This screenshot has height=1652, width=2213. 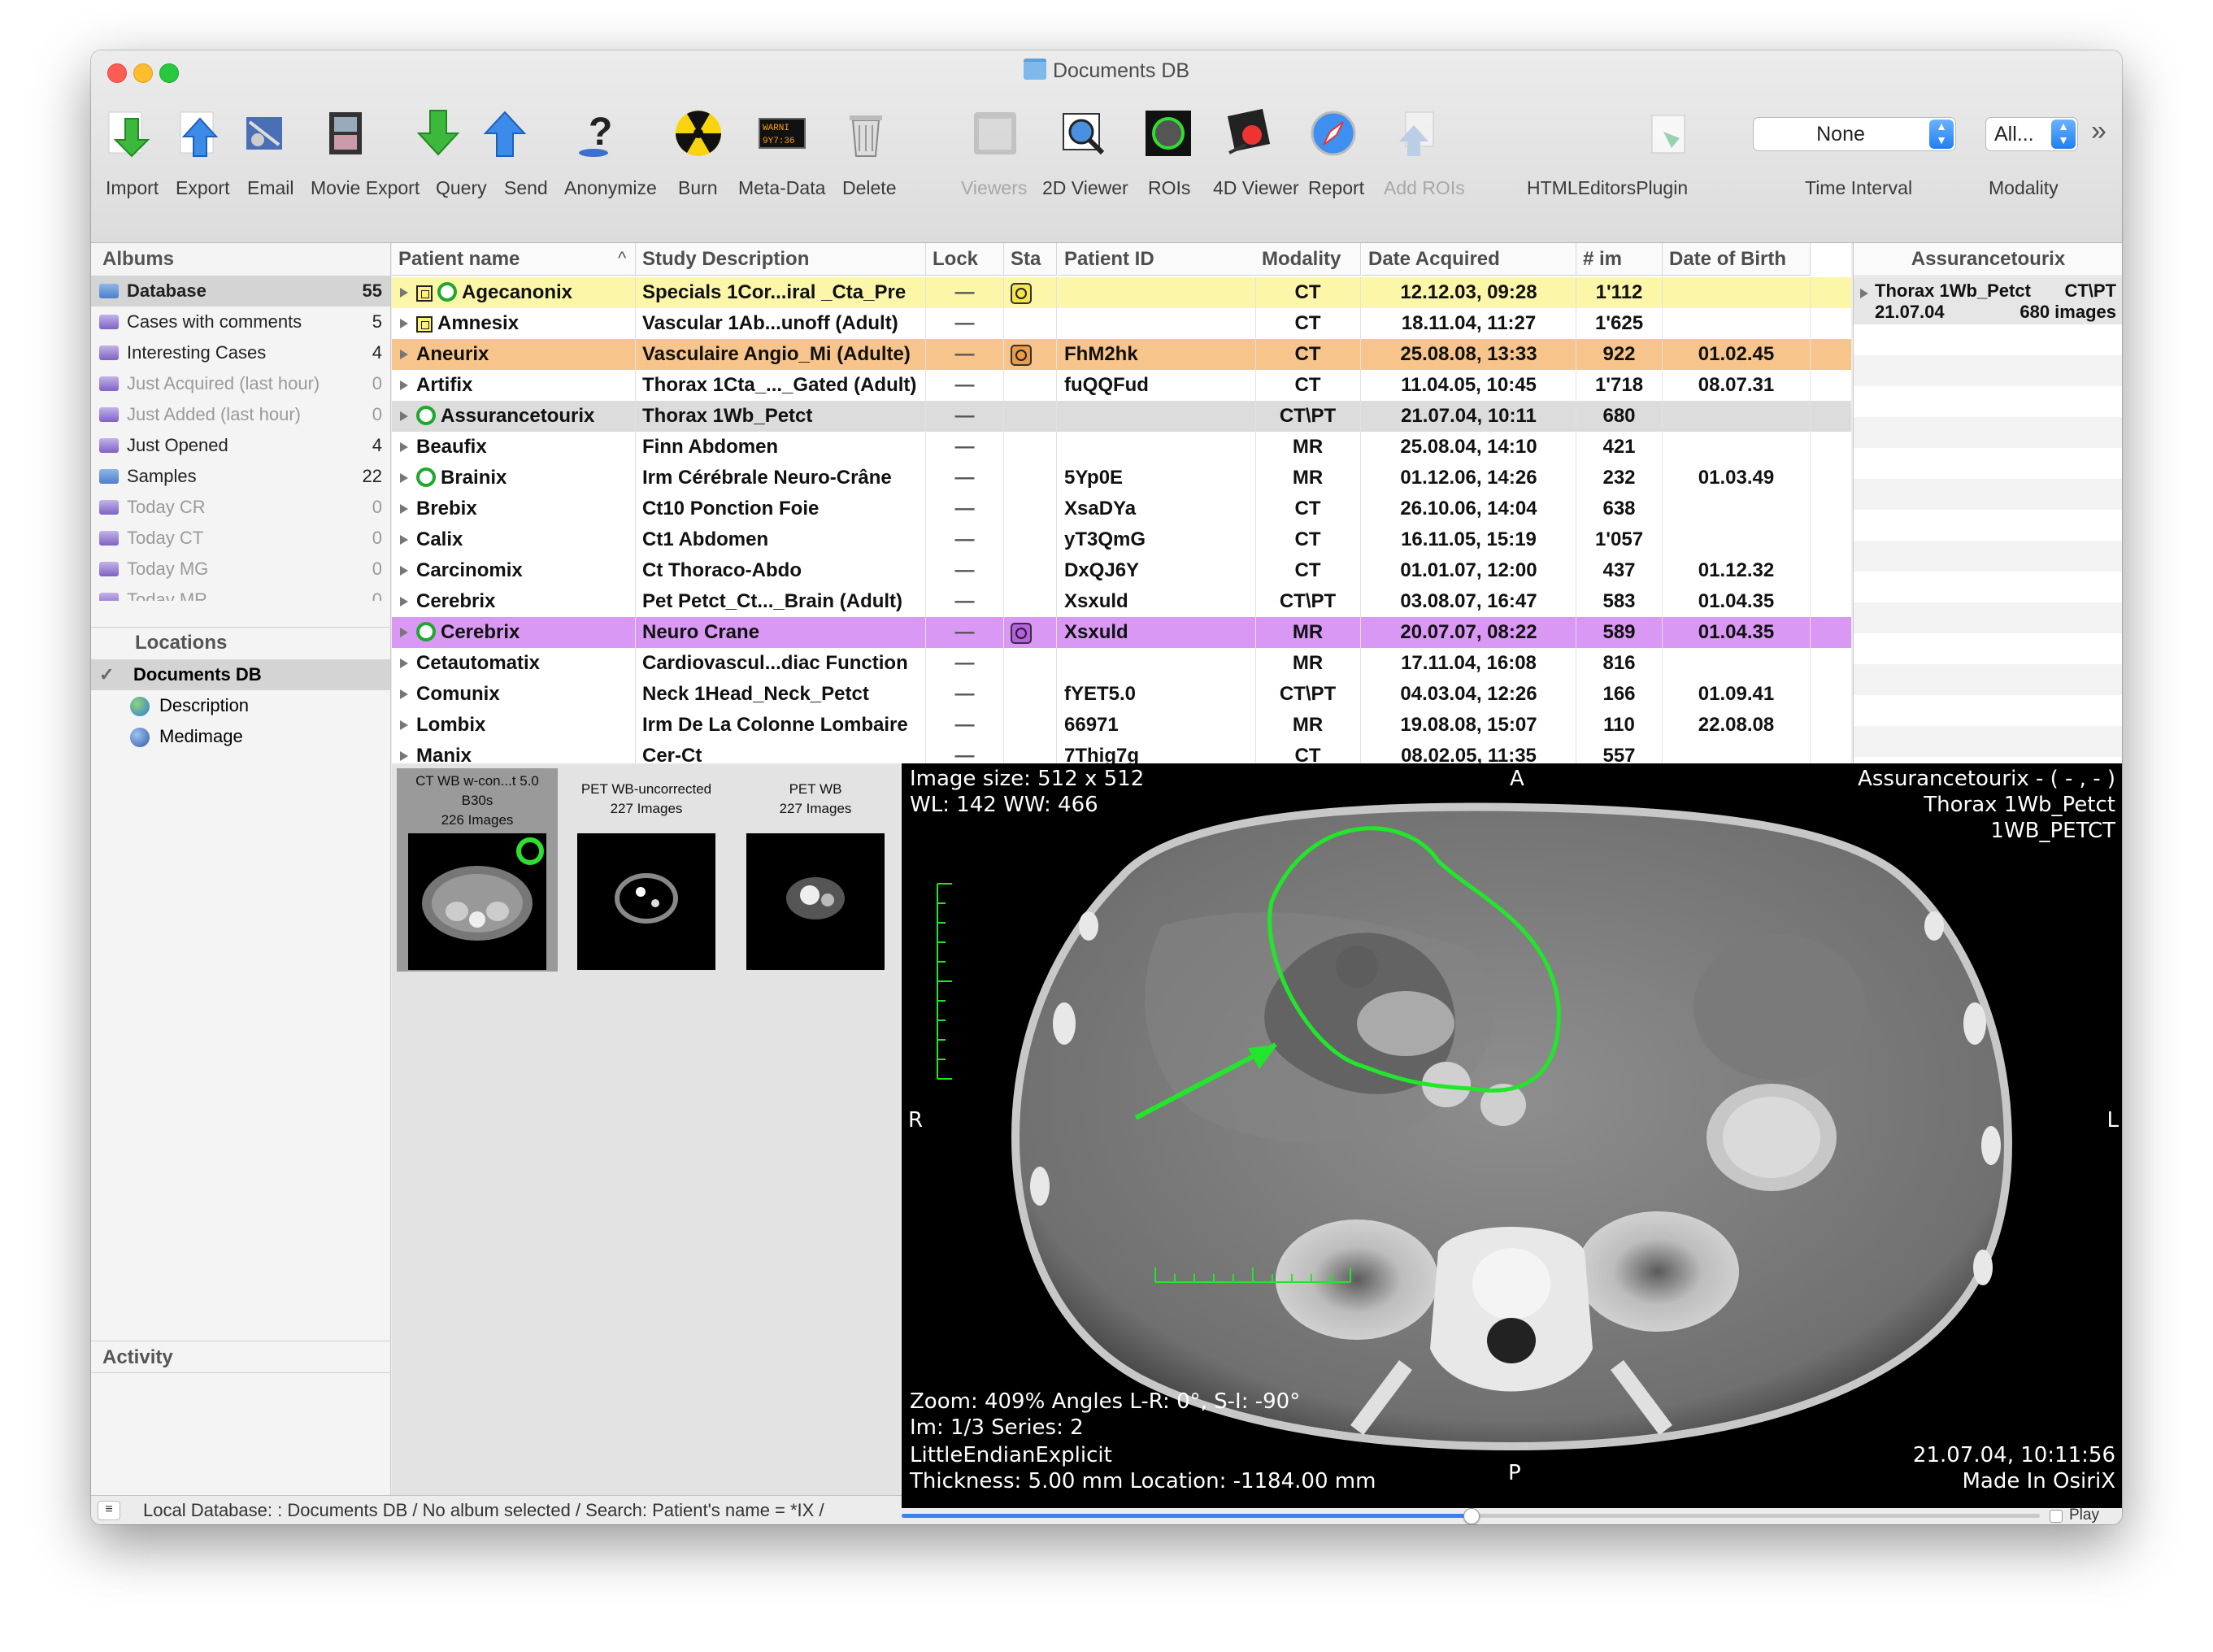 What do you see at coordinates (1737, 570) in the screenshot?
I see `cell-dob: 01.12.32` at bounding box center [1737, 570].